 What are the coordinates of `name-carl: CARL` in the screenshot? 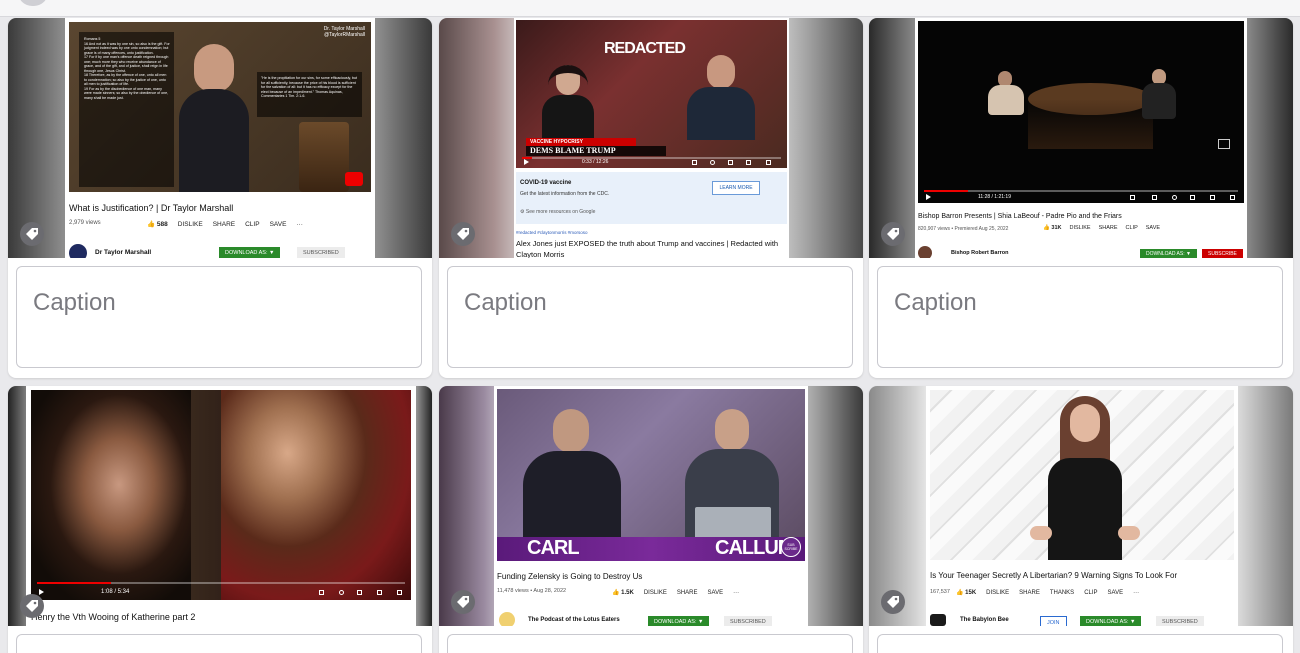 It's located at (553, 548).